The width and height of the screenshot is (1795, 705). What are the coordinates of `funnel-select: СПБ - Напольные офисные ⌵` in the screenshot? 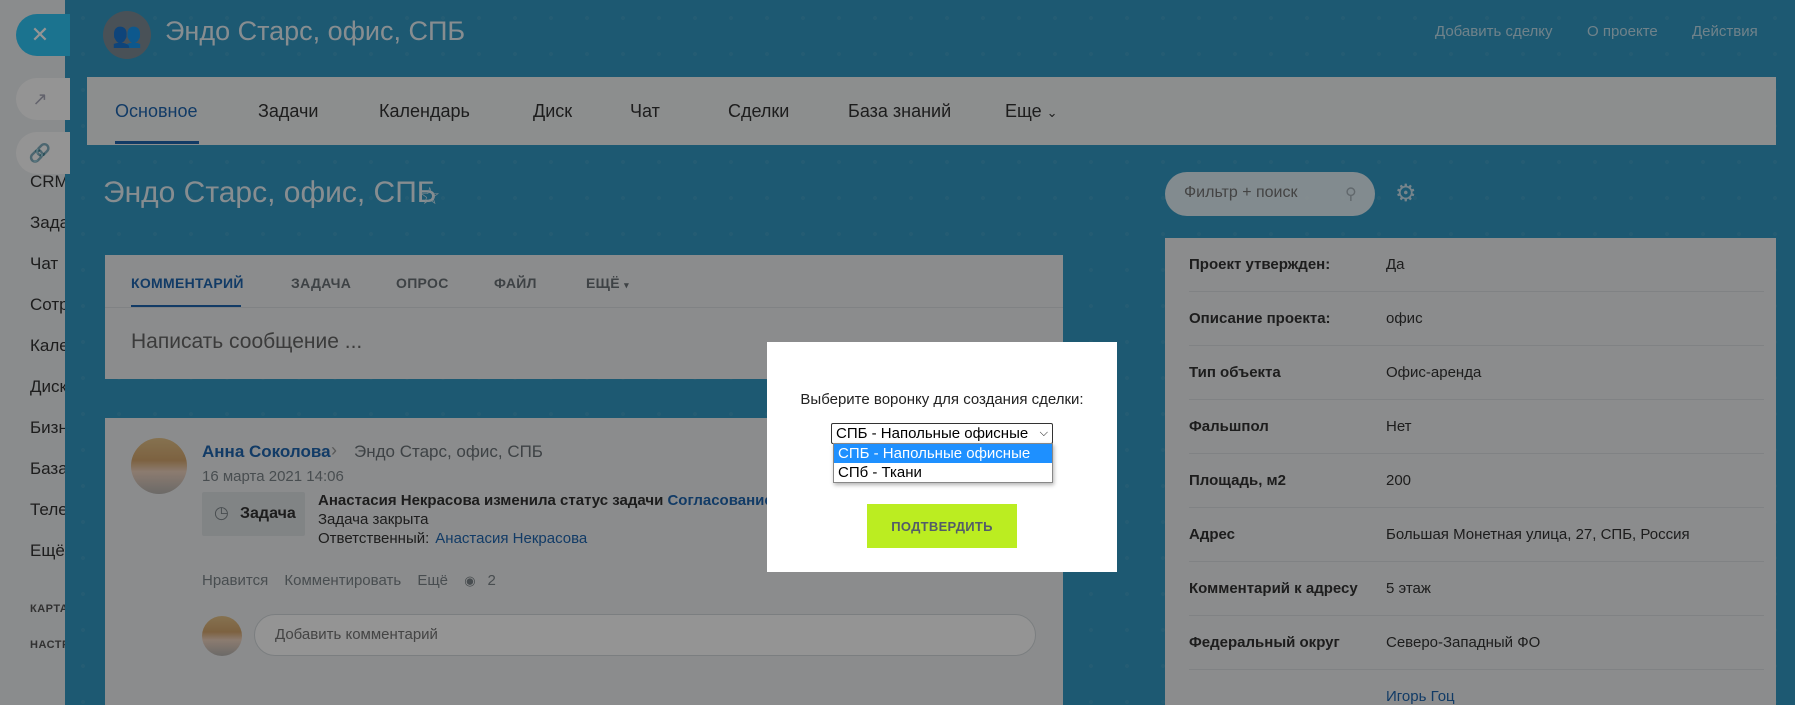 It's located at (942, 433).